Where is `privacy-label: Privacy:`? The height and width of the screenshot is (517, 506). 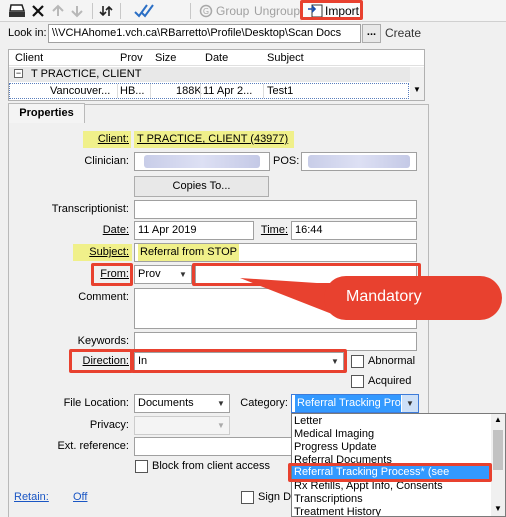 privacy-label: Privacy: is located at coordinates (109, 425).